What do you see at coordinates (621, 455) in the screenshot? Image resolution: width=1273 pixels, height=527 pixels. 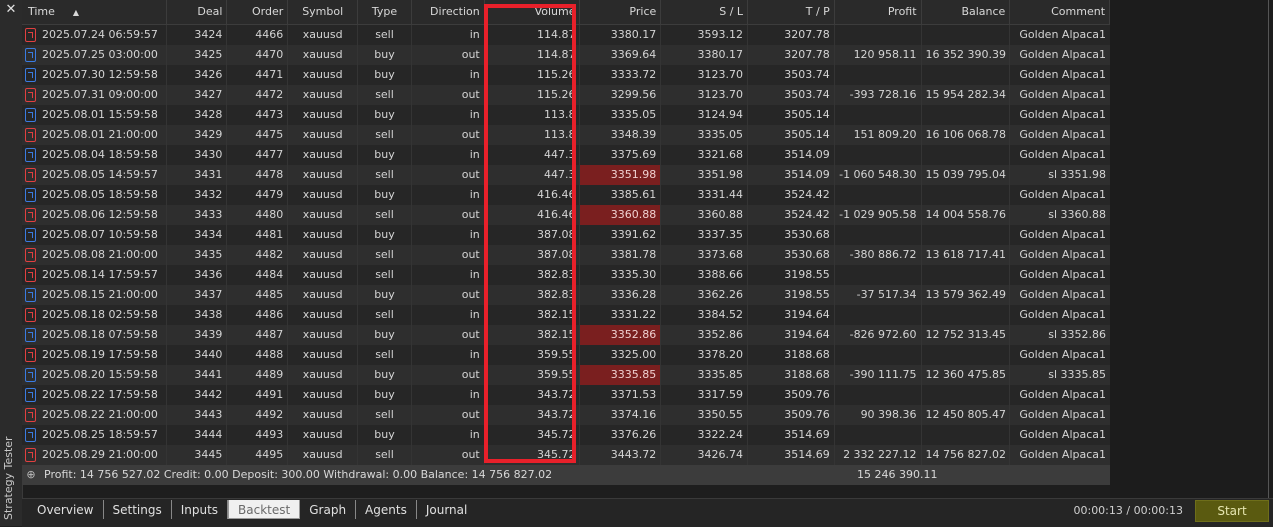 I see `cell-price: 3443.72` at bounding box center [621, 455].